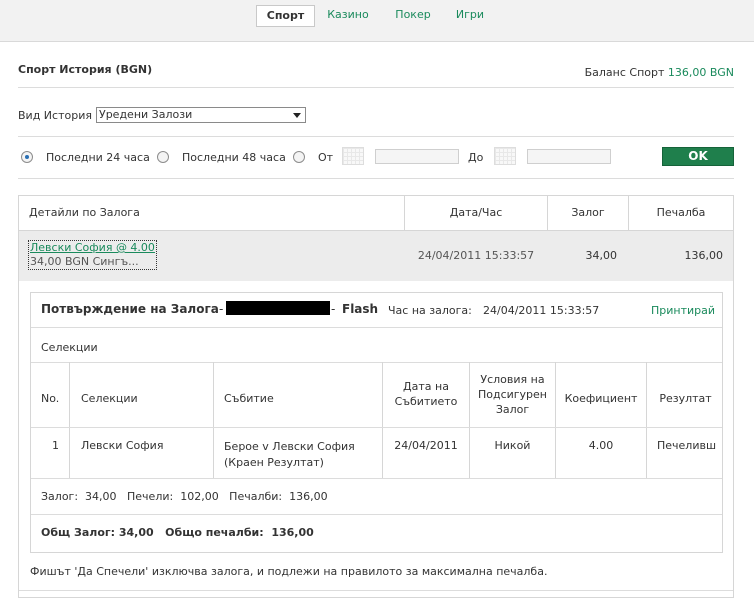 Image resolution: width=754 pixels, height=598 pixels. What do you see at coordinates (201, 115) in the screenshot?
I see `history-type-select: Уредени Залози` at bounding box center [201, 115].